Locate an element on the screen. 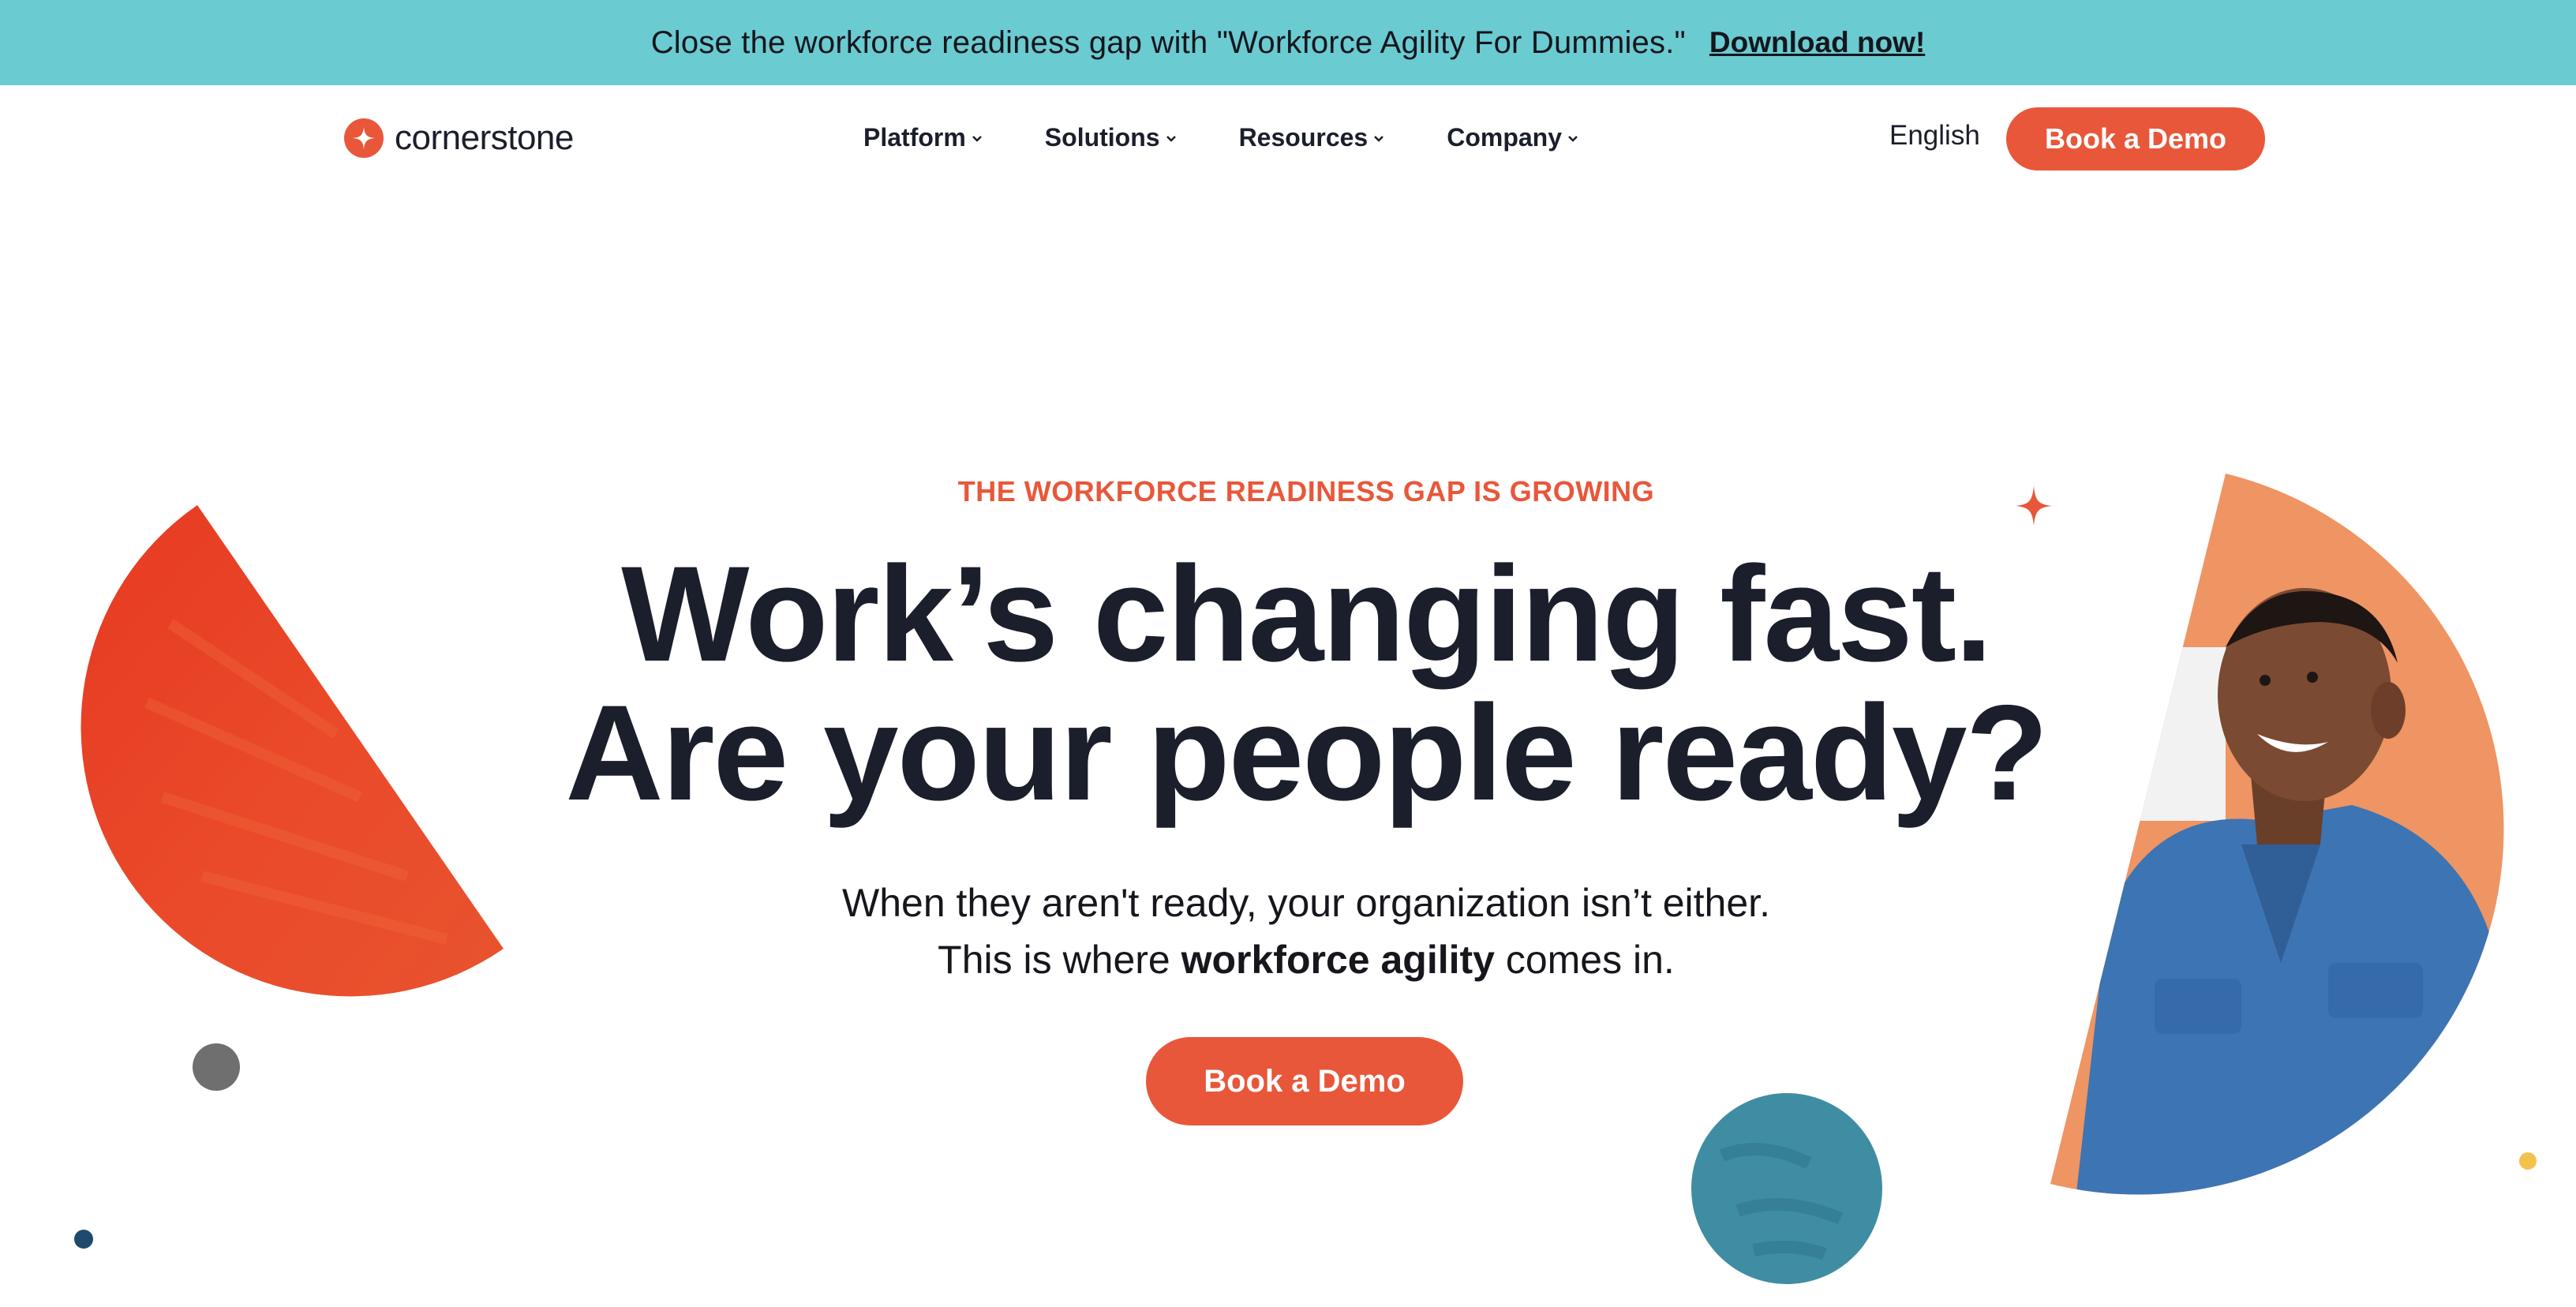 This screenshot has width=2576, height=1307. nav-item-solutions: Solutions is located at coordinates (1111, 137).